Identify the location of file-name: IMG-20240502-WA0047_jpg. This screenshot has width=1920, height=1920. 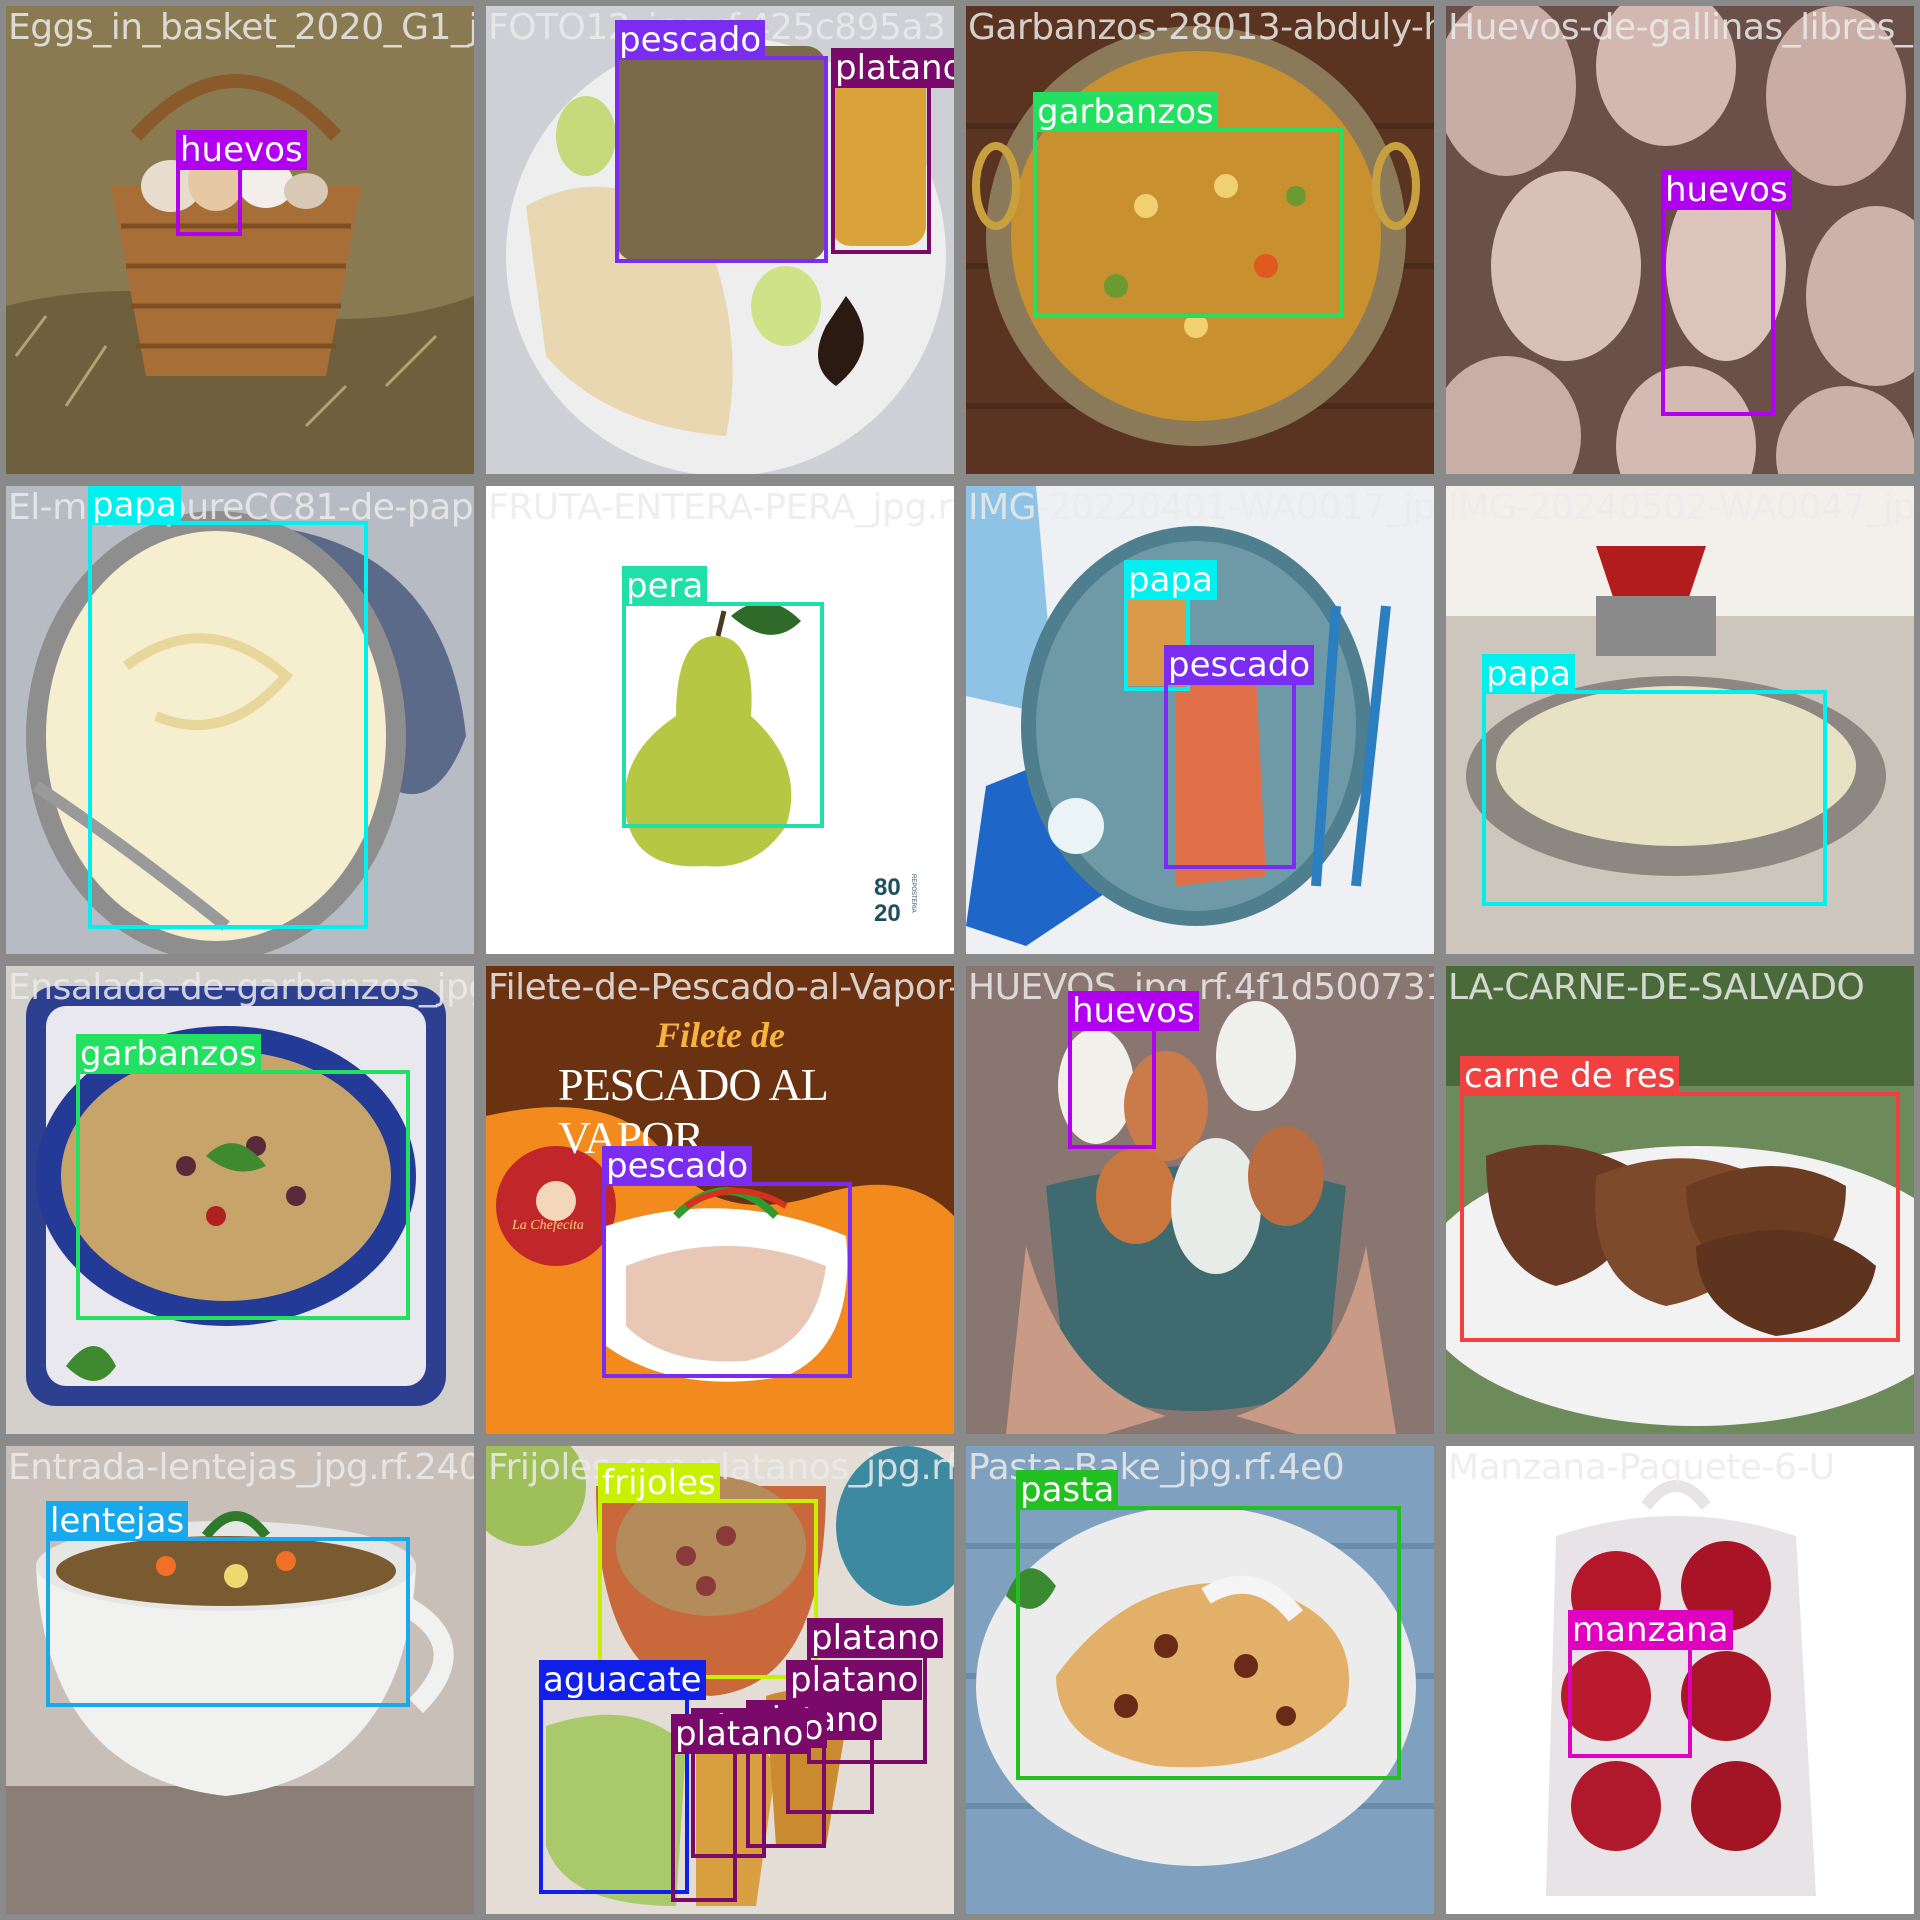
(1684, 507).